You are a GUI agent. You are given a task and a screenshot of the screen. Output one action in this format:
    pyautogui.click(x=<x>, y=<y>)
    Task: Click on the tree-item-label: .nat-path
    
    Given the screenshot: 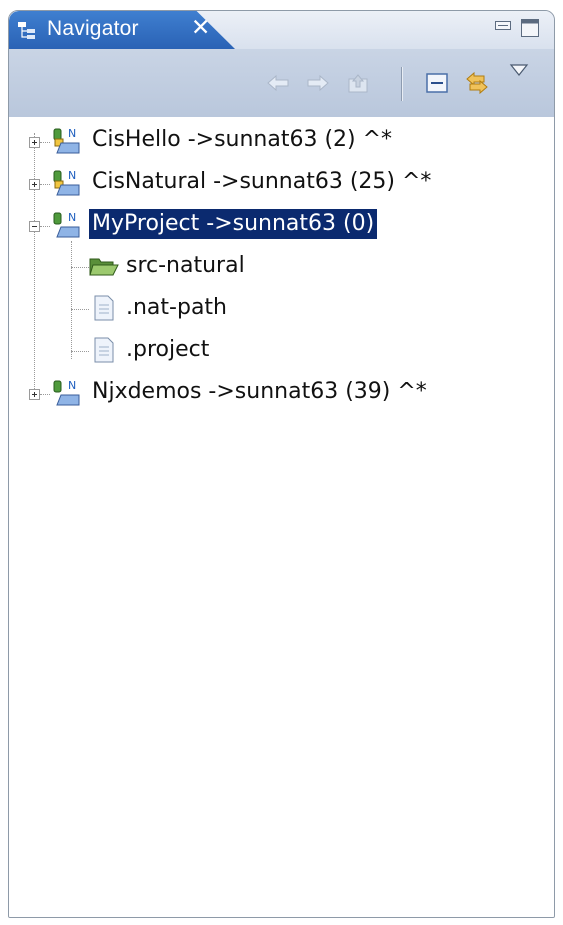 What is the action you would take?
    pyautogui.click(x=176, y=307)
    